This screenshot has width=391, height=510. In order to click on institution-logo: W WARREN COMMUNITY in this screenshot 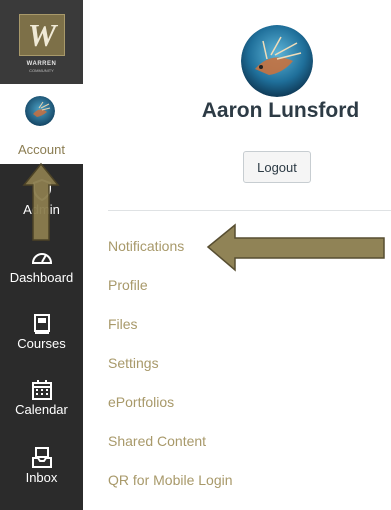, I will do `click(41, 42)`.